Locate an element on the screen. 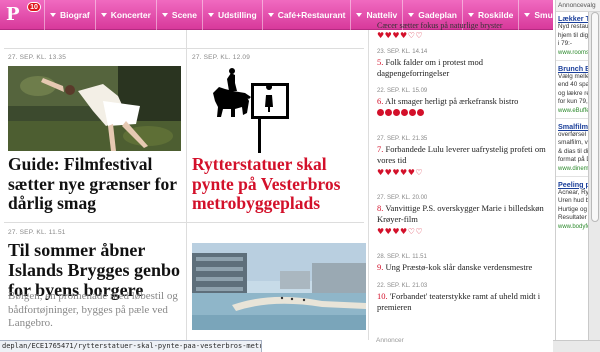 The image size is (600, 352). list-item-rank: 8. is located at coordinates (380, 208).